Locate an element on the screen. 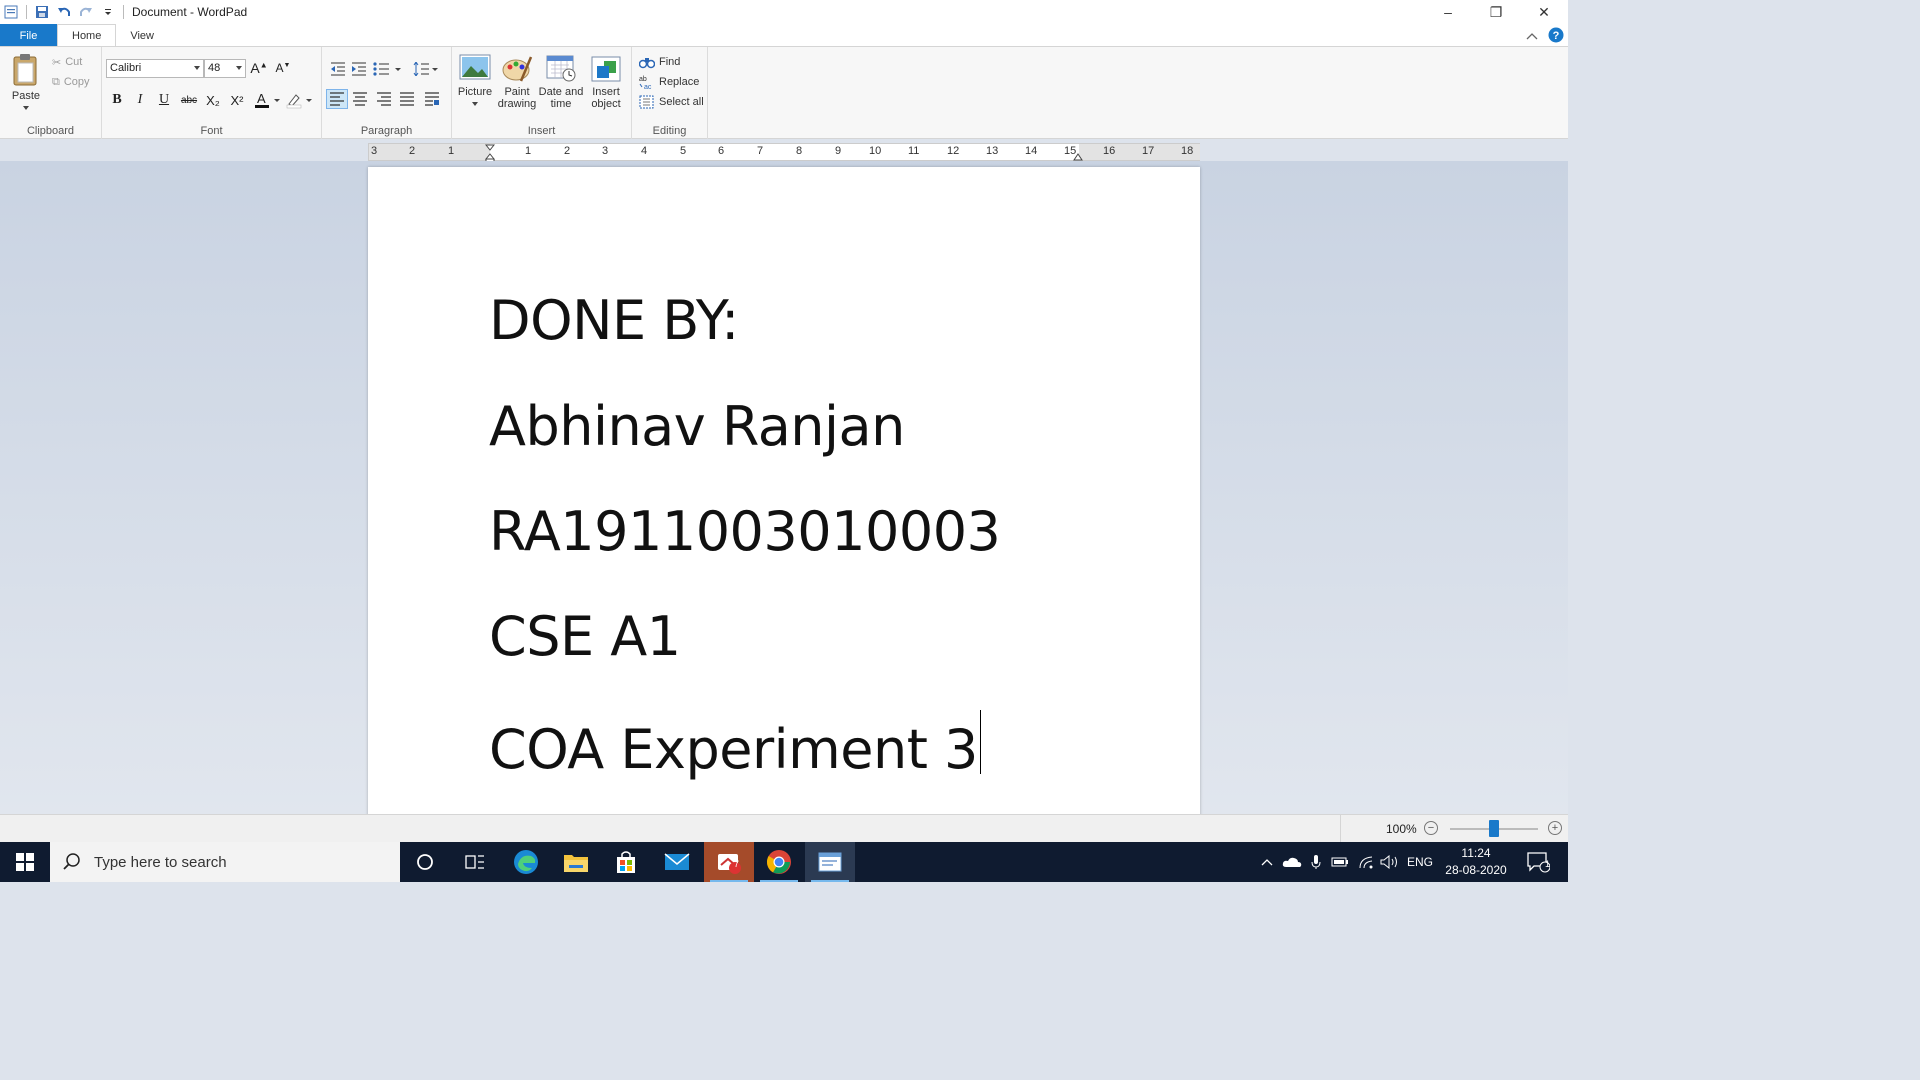  superscript-button: X² is located at coordinates (237, 100).